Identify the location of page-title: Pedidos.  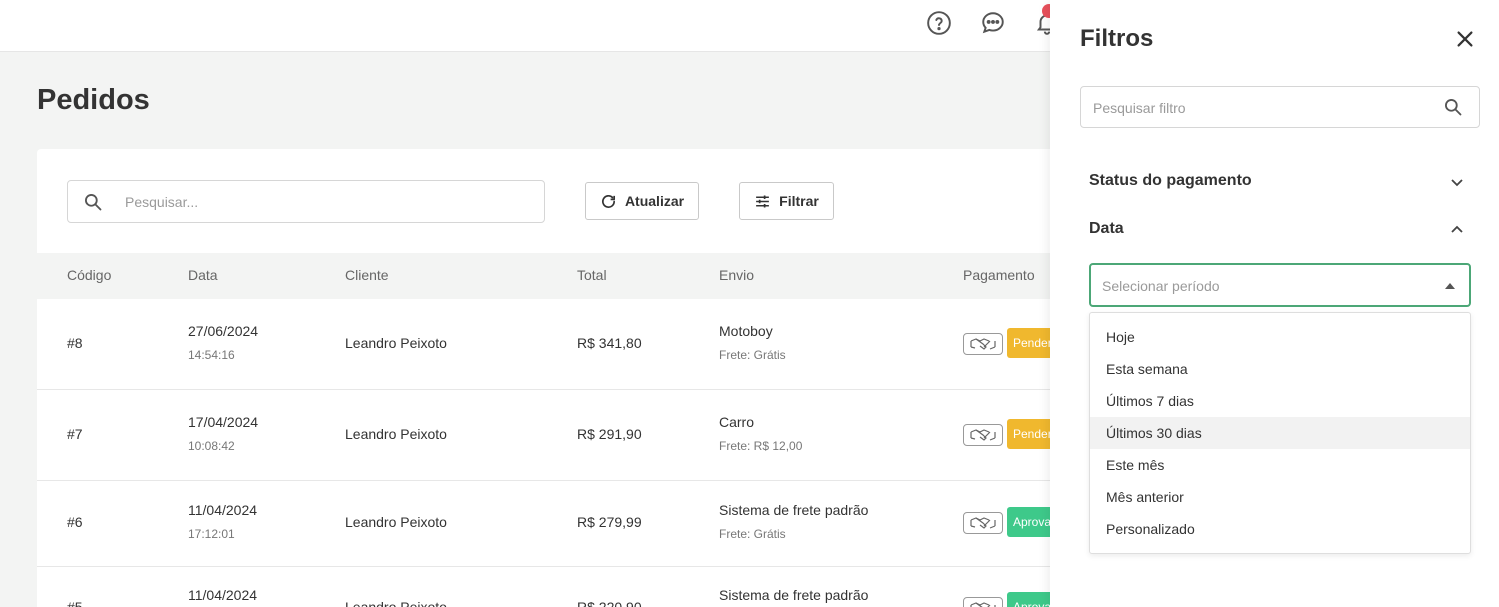
(93, 100).